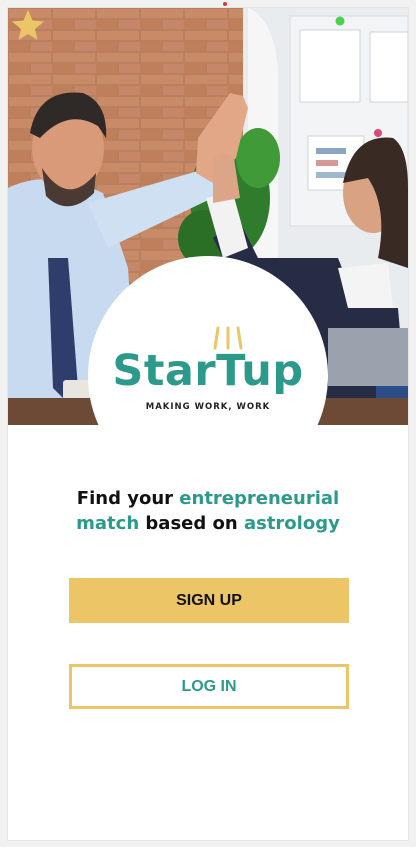 The width and height of the screenshot is (416, 847). What do you see at coordinates (209, 686) in the screenshot?
I see `log-in-button: LOG IN` at bounding box center [209, 686].